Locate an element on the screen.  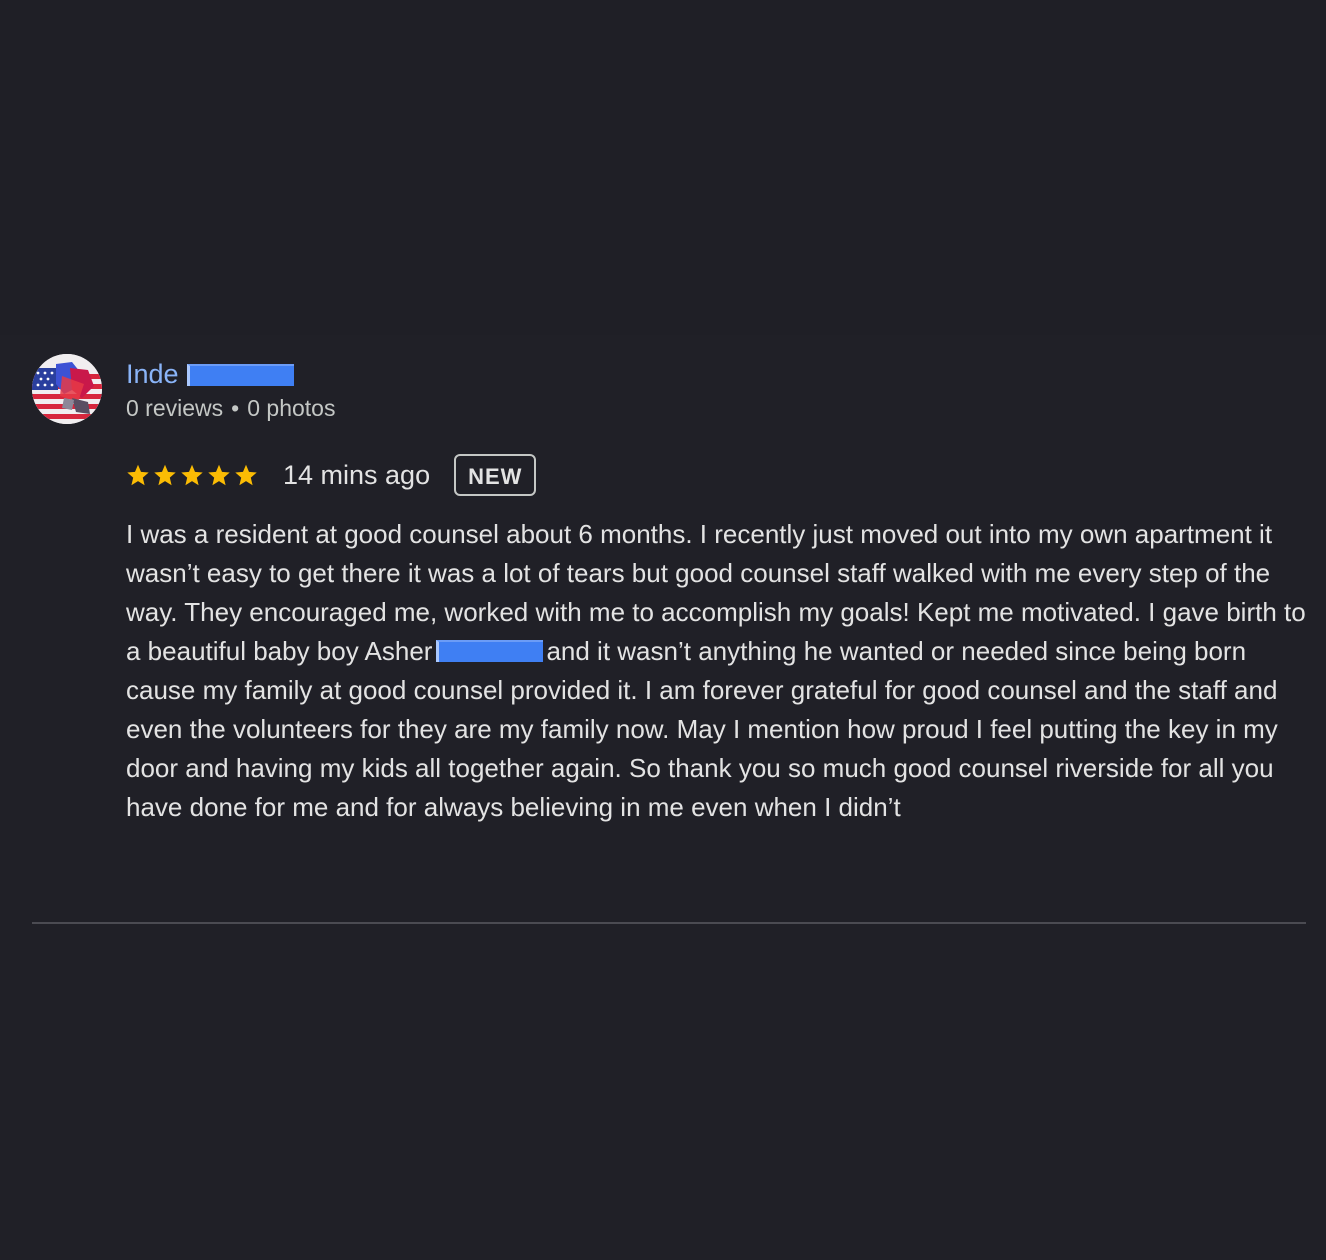
rating-row: 14 mins ago NEW is located at coordinates (331, 475).